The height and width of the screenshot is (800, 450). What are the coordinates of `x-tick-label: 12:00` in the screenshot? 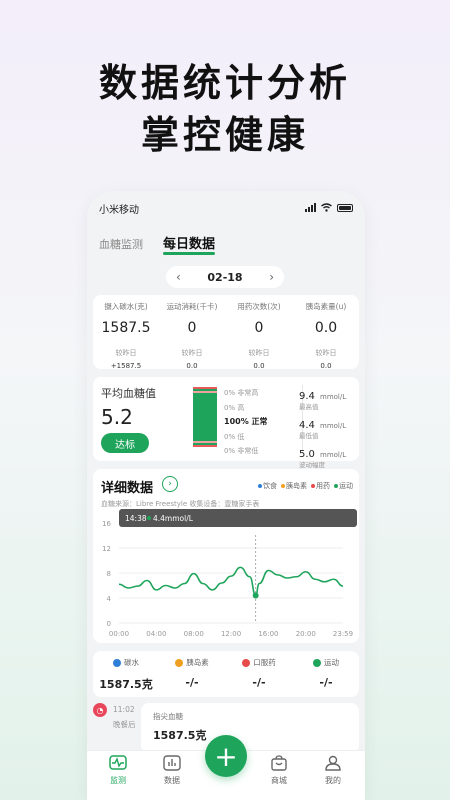 It's located at (231, 634).